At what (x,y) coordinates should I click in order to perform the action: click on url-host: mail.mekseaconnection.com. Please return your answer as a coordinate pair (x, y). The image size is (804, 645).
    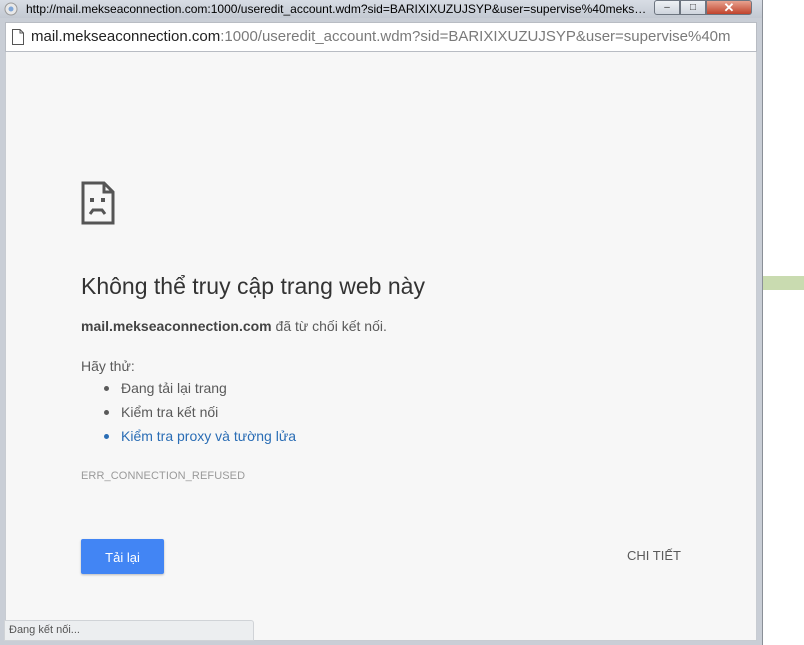
    Looking at the image, I should click on (126, 36).